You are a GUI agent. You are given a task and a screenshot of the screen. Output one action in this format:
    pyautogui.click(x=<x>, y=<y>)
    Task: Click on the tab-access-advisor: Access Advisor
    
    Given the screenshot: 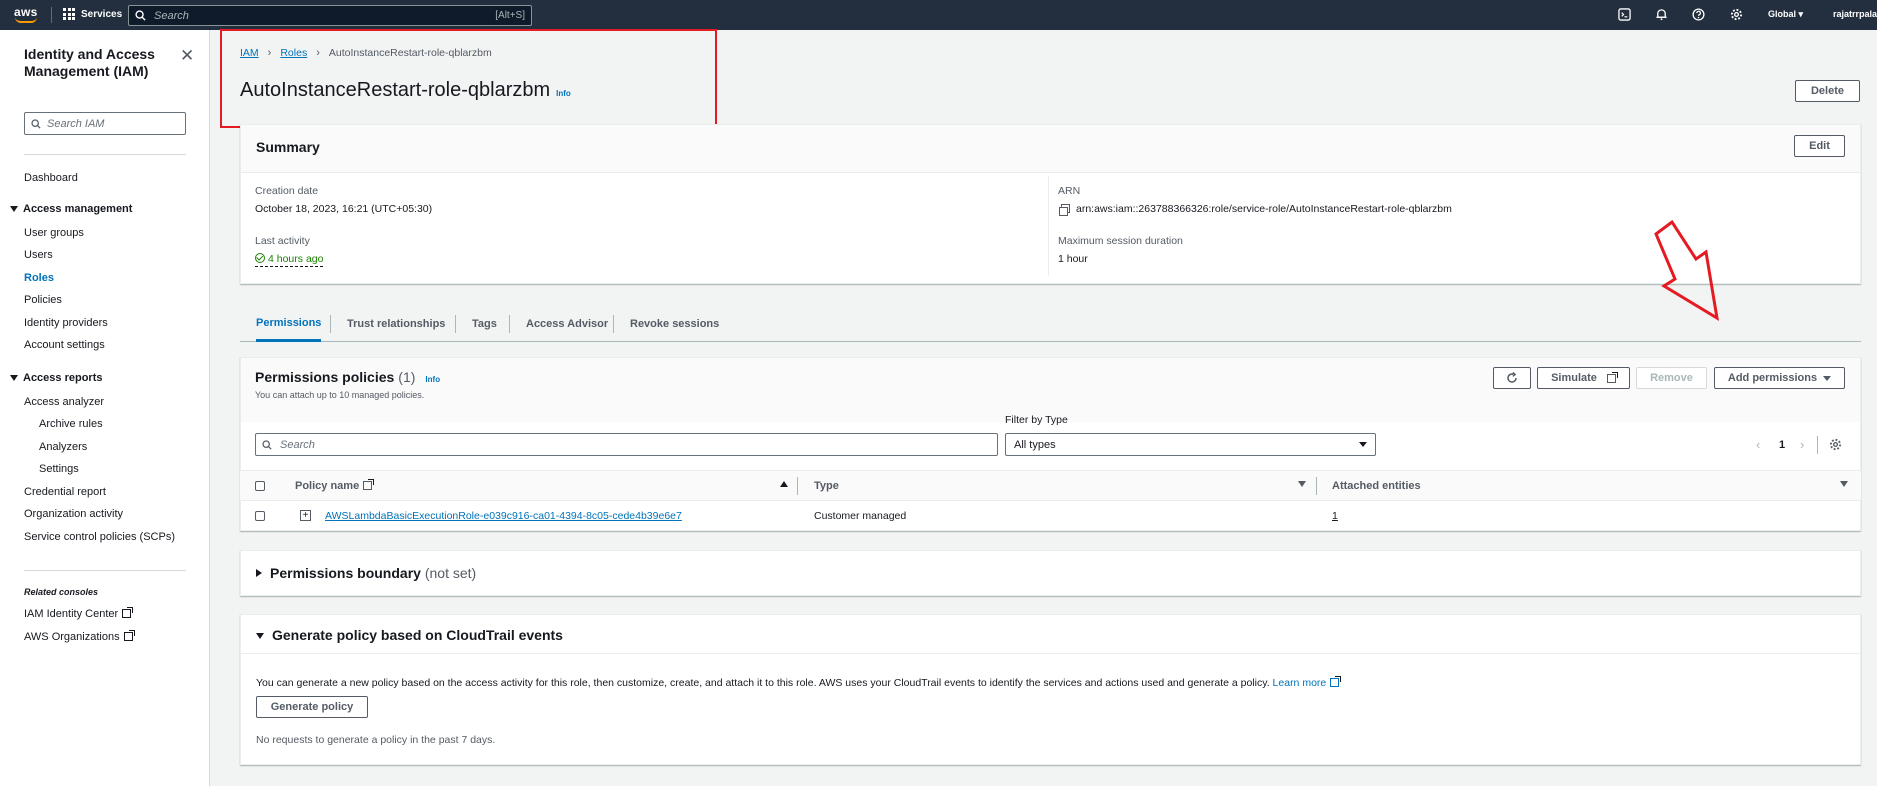 What is the action you would take?
    pyautogui.click(x=567, y=324)
    